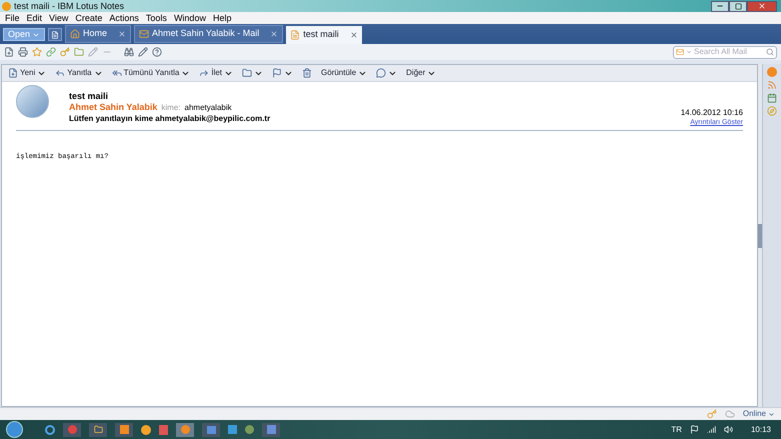 This screenshot has width=781, height=439. What do you see at coordinates (770, 52) in the screenshot?
I see `search-icon` at bounding box center [770, 52].